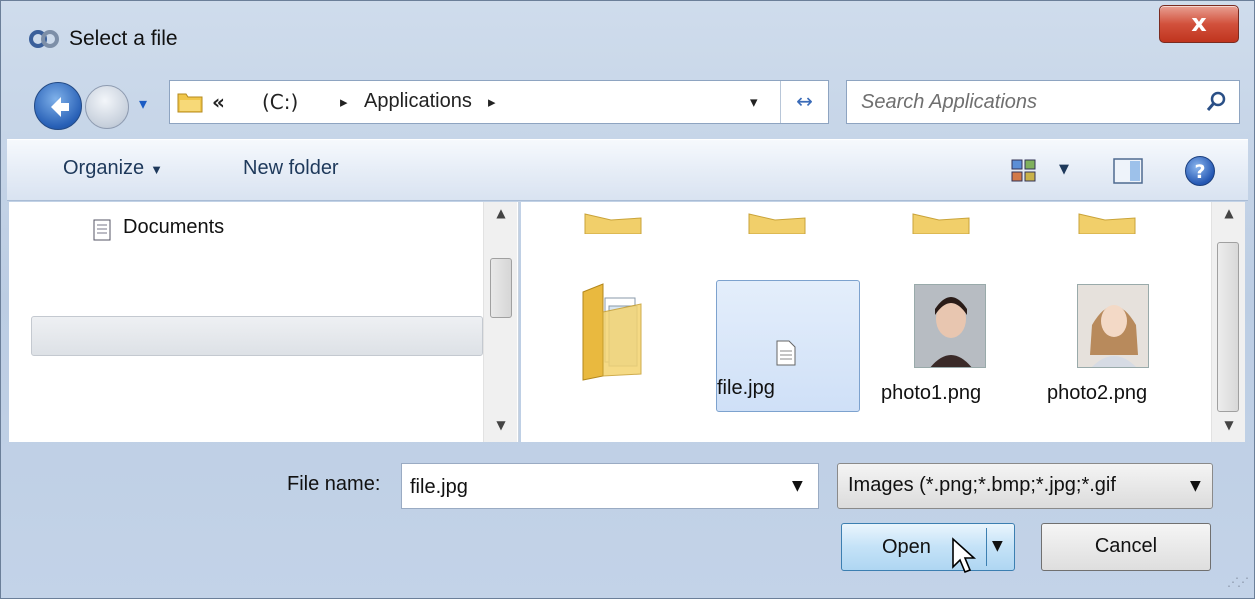 The height and width of the screenshot is (599, 1255). I want to click on resize-grip-icon: ⋰⋰, so click(1238, 582).